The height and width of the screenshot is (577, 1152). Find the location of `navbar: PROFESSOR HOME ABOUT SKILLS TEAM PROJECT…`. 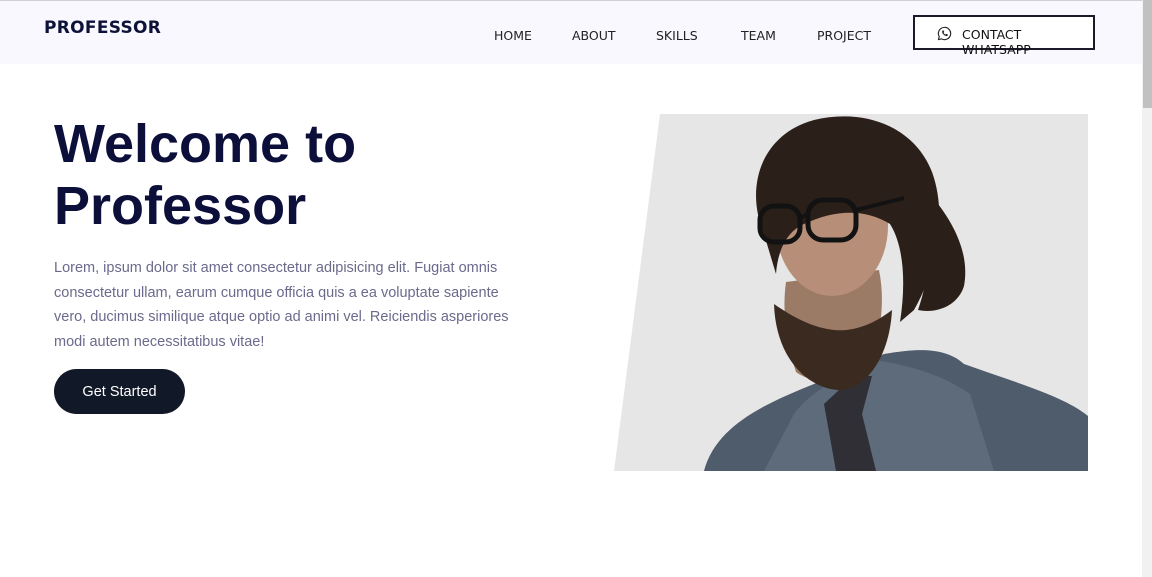

navbar: PROFESSOR HOME ABOUT SKILLS TEAM PROJECT… is located at coordinates (571, 32).